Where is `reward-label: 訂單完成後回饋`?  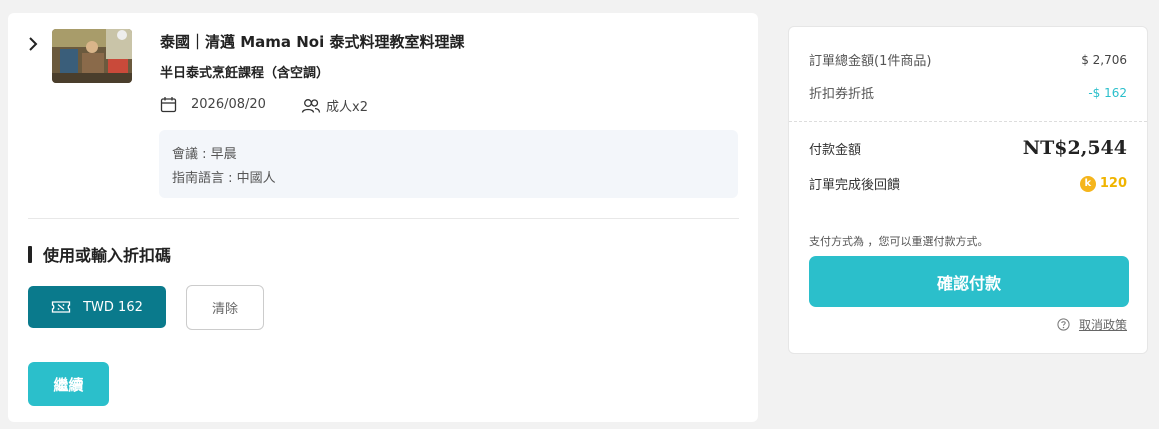
reward-label: 訂單完成後回饋 is located at coordinates (855, 185).